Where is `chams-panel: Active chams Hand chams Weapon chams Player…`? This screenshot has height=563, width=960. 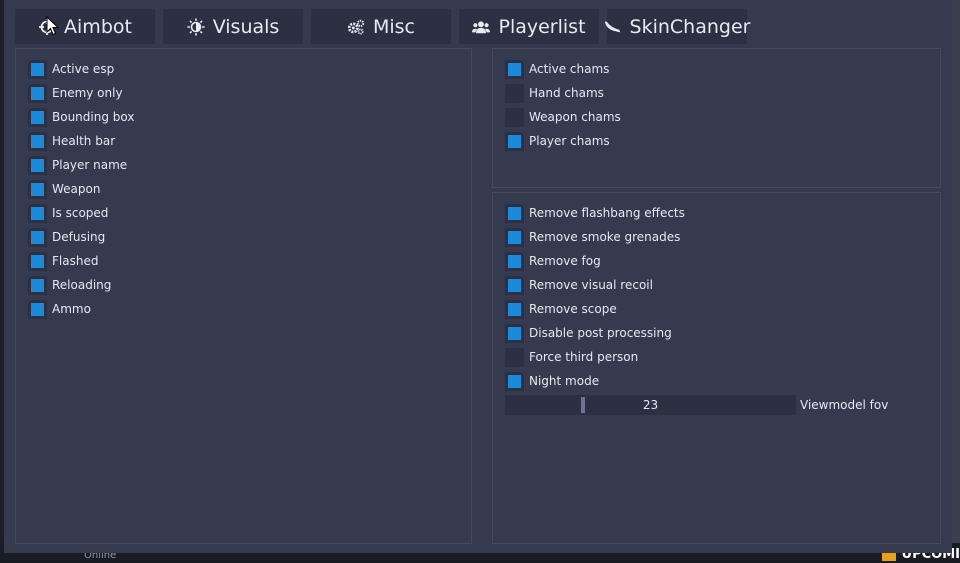 chams-panel: Active chams Hand chams Weapon chams Player… is located at coordinates (716, 118).